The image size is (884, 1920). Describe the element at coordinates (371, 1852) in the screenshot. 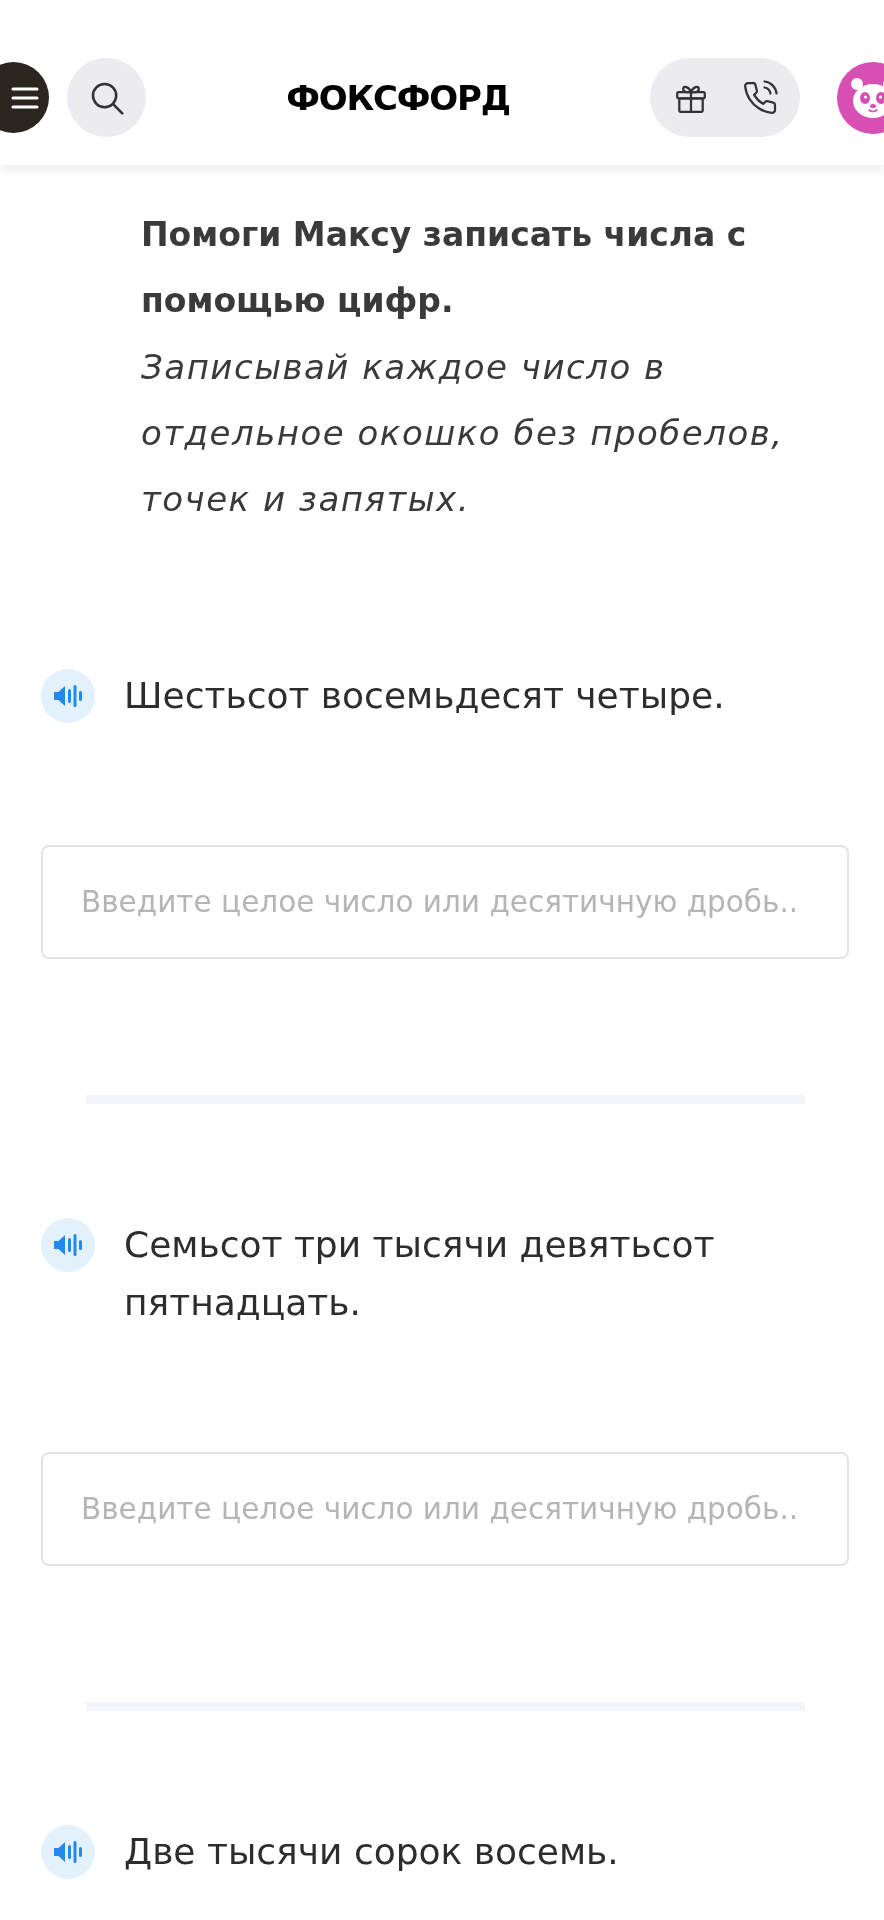

I see `question-text: Две тысячи сорок восемь.` at that location.